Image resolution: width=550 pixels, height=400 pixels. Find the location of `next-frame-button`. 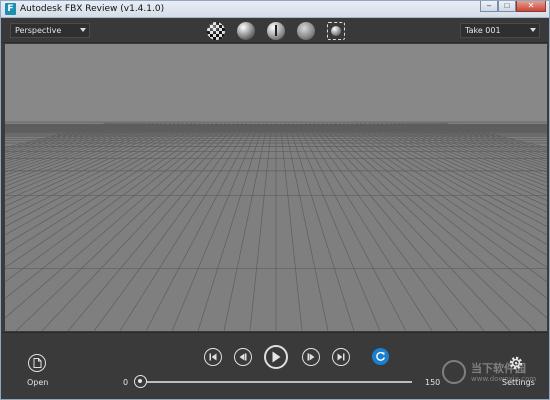

next-frame-button is located at coordinates (311, 357).